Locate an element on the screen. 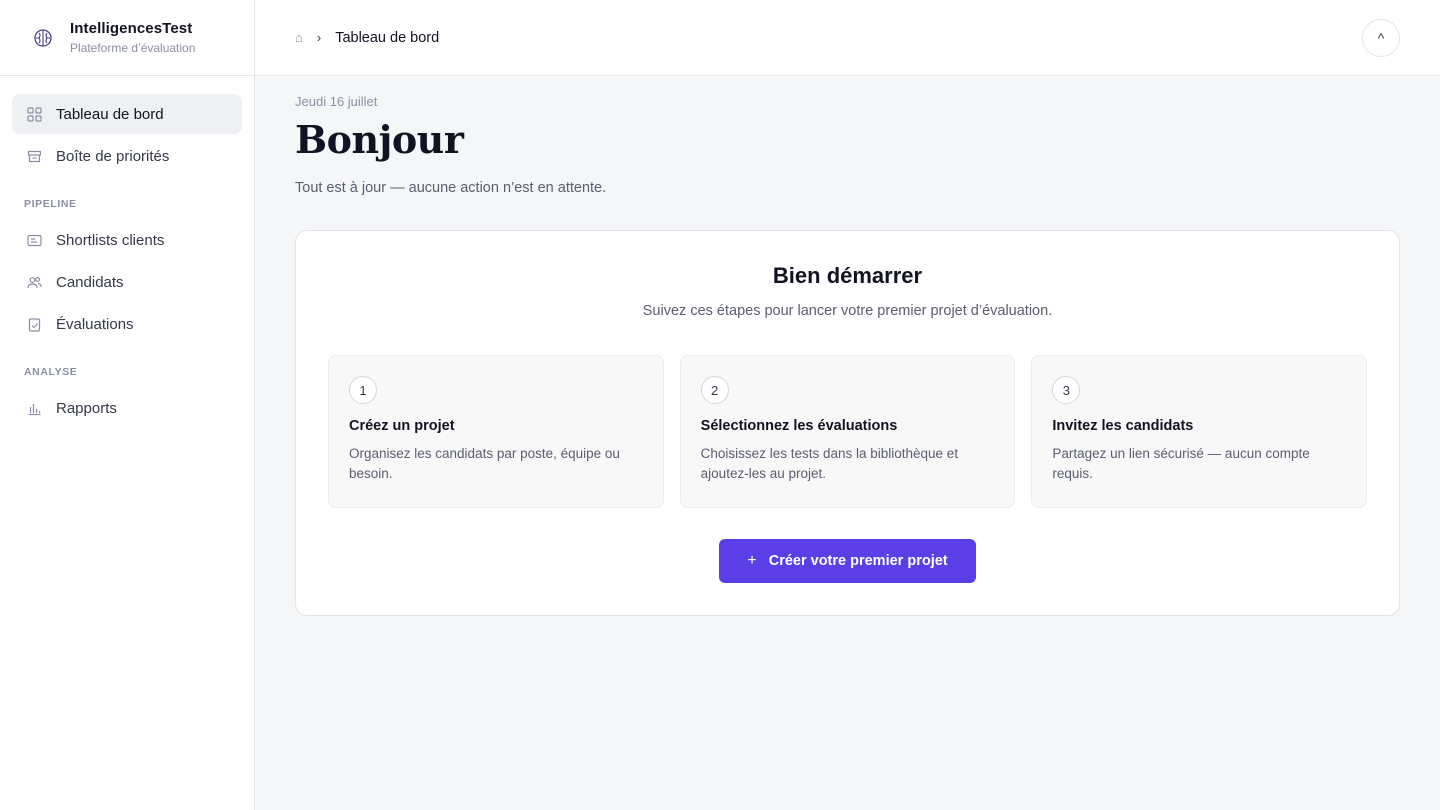 Image resolution: width=1440 pixels, height=810 pixels. sidebar-item-evaluations: Évaluations is located at coordinates (127, 324).